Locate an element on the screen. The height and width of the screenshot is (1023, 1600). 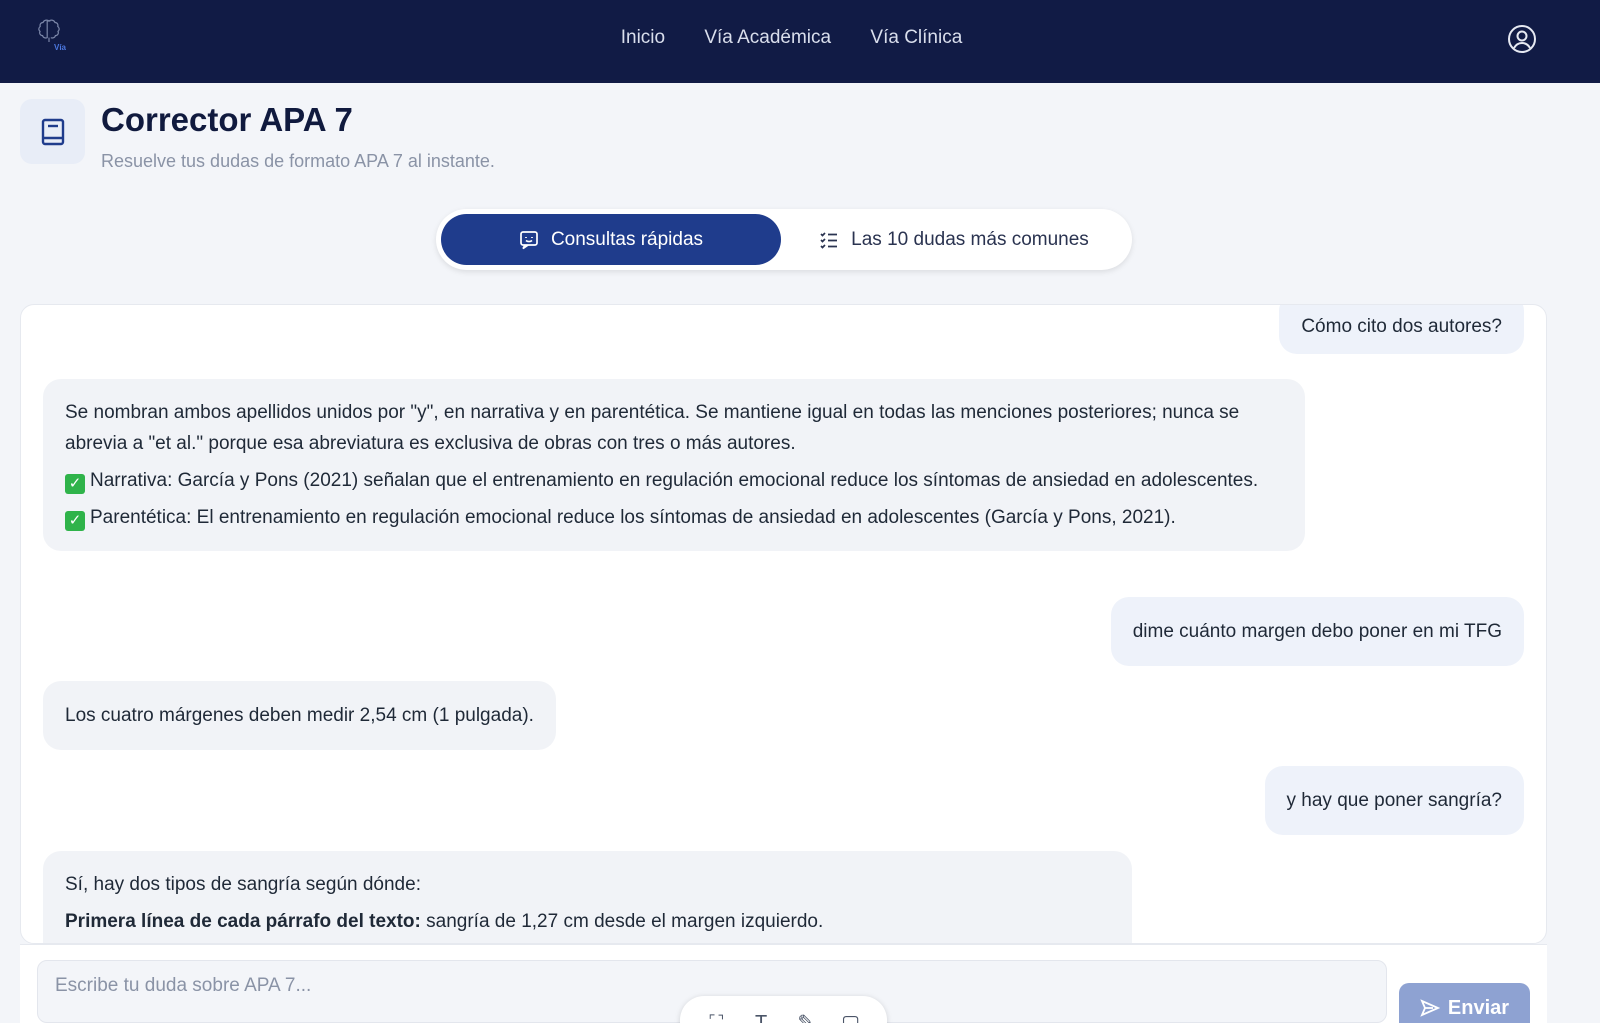
checklist-icon is located at coordinates (829, 240).